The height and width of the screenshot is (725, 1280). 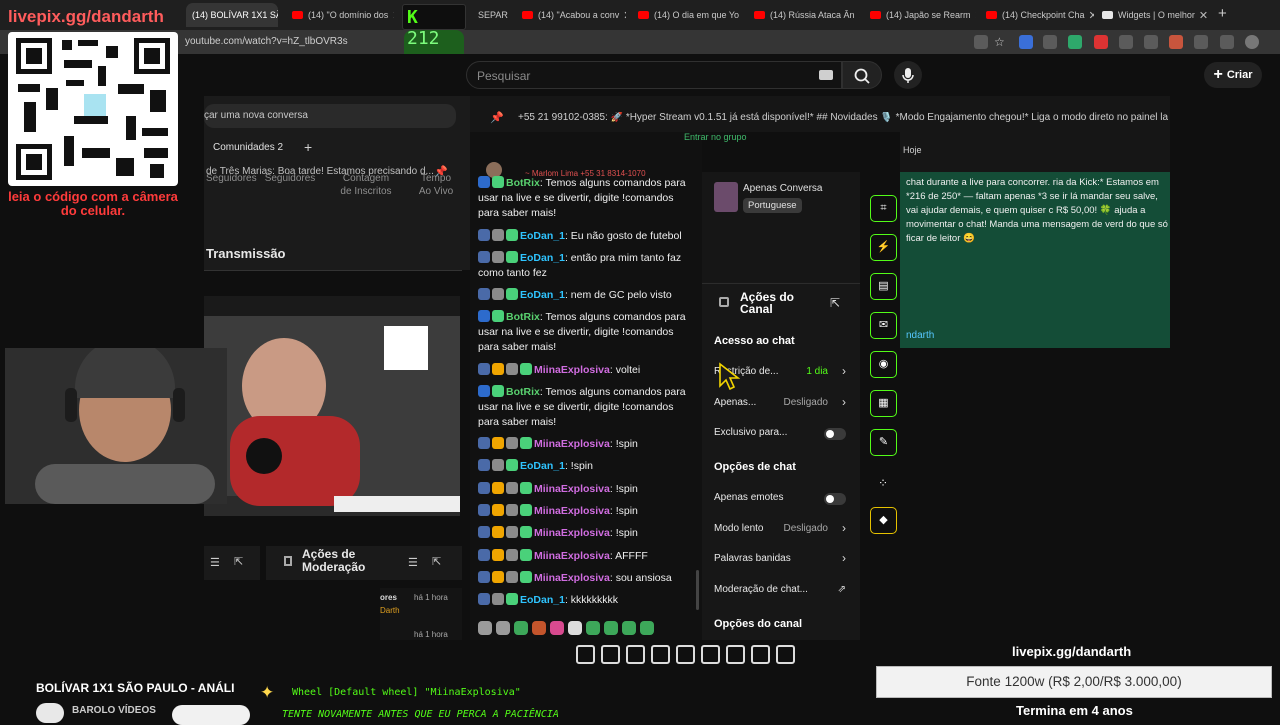 What do you see at coordinates (654, 75) in the screenshot?
I see `search-input: Pesquisar` at bounding box center [654, 75].